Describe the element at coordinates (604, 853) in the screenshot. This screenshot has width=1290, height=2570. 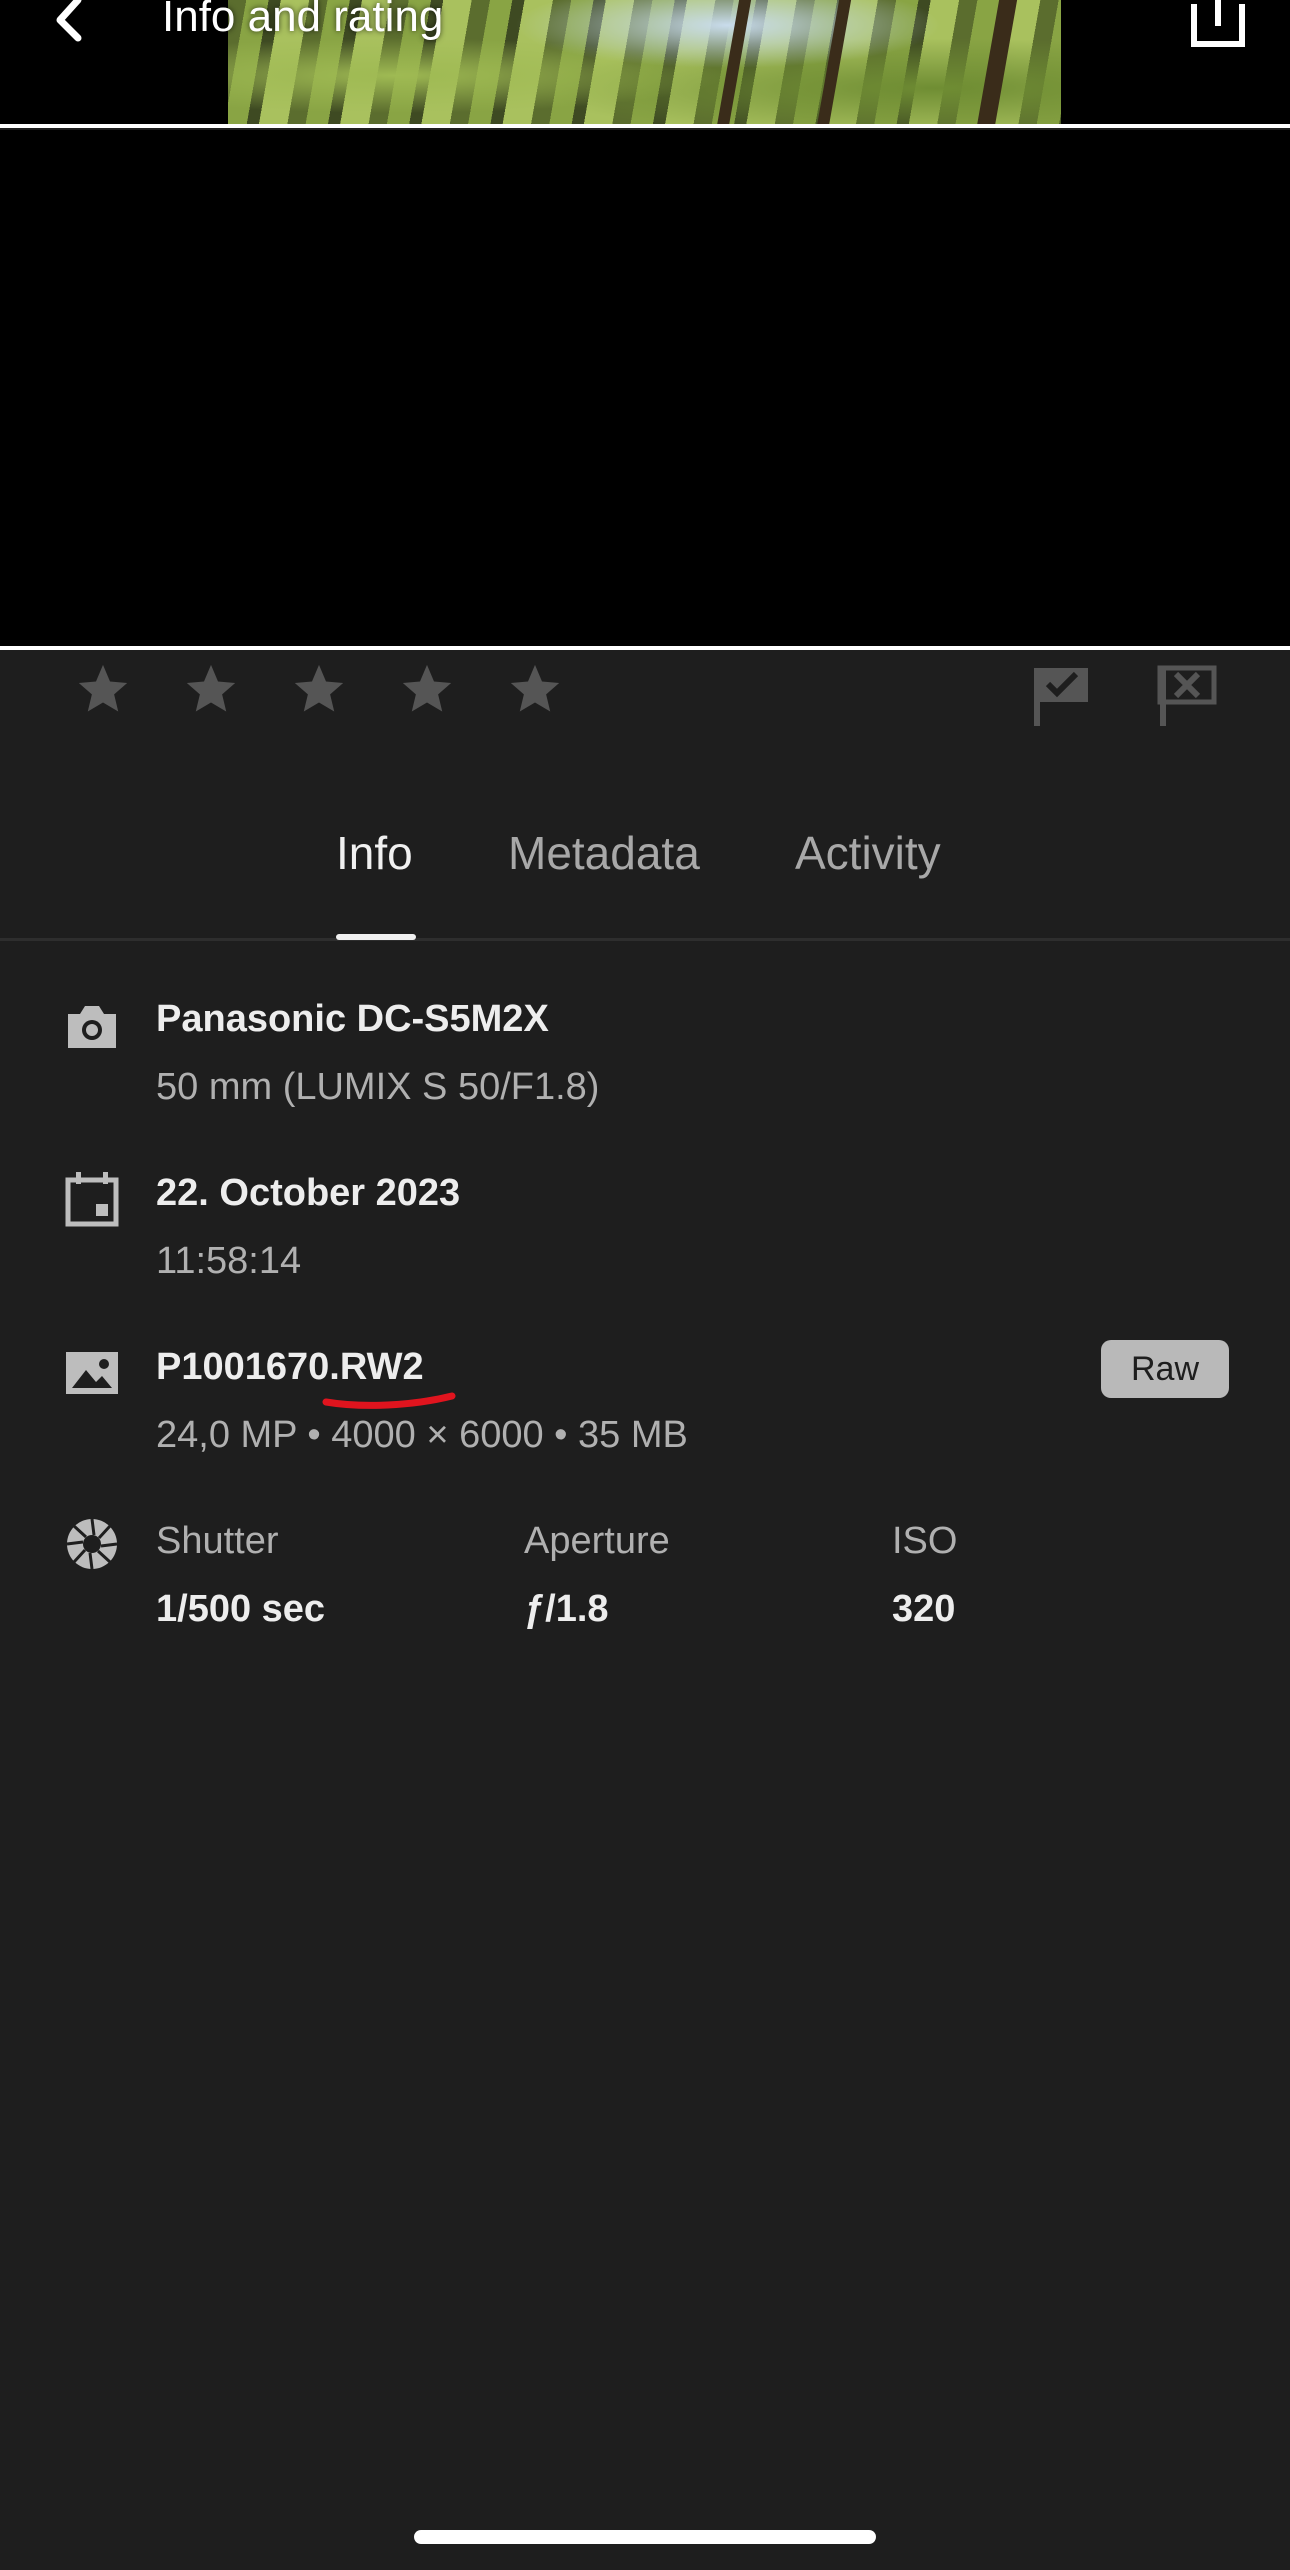
I see `tab-metadata: Metadata` at that location.